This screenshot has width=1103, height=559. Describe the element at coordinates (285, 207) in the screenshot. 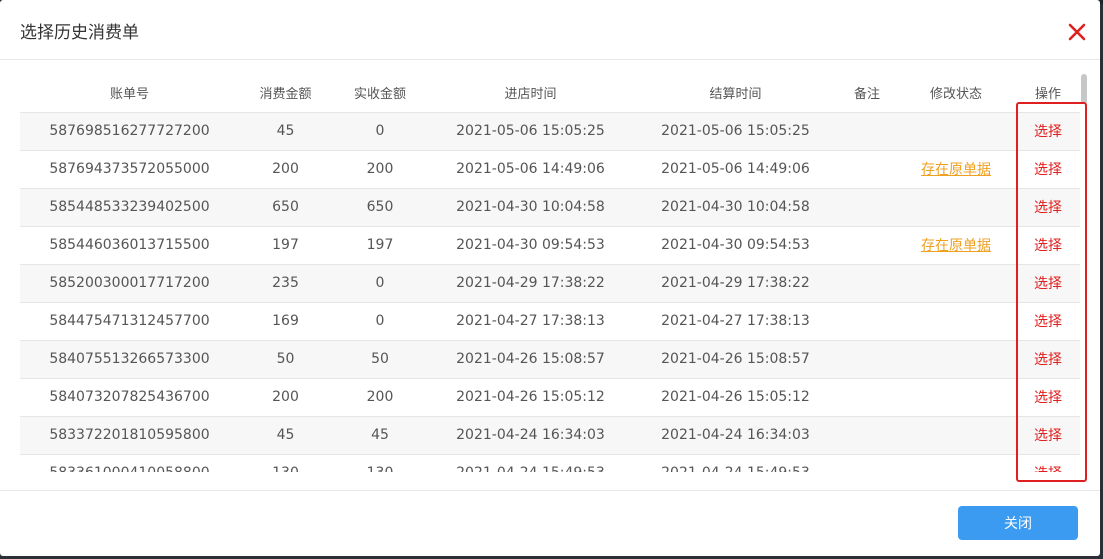

I see `cell-amount: 650` at that location.